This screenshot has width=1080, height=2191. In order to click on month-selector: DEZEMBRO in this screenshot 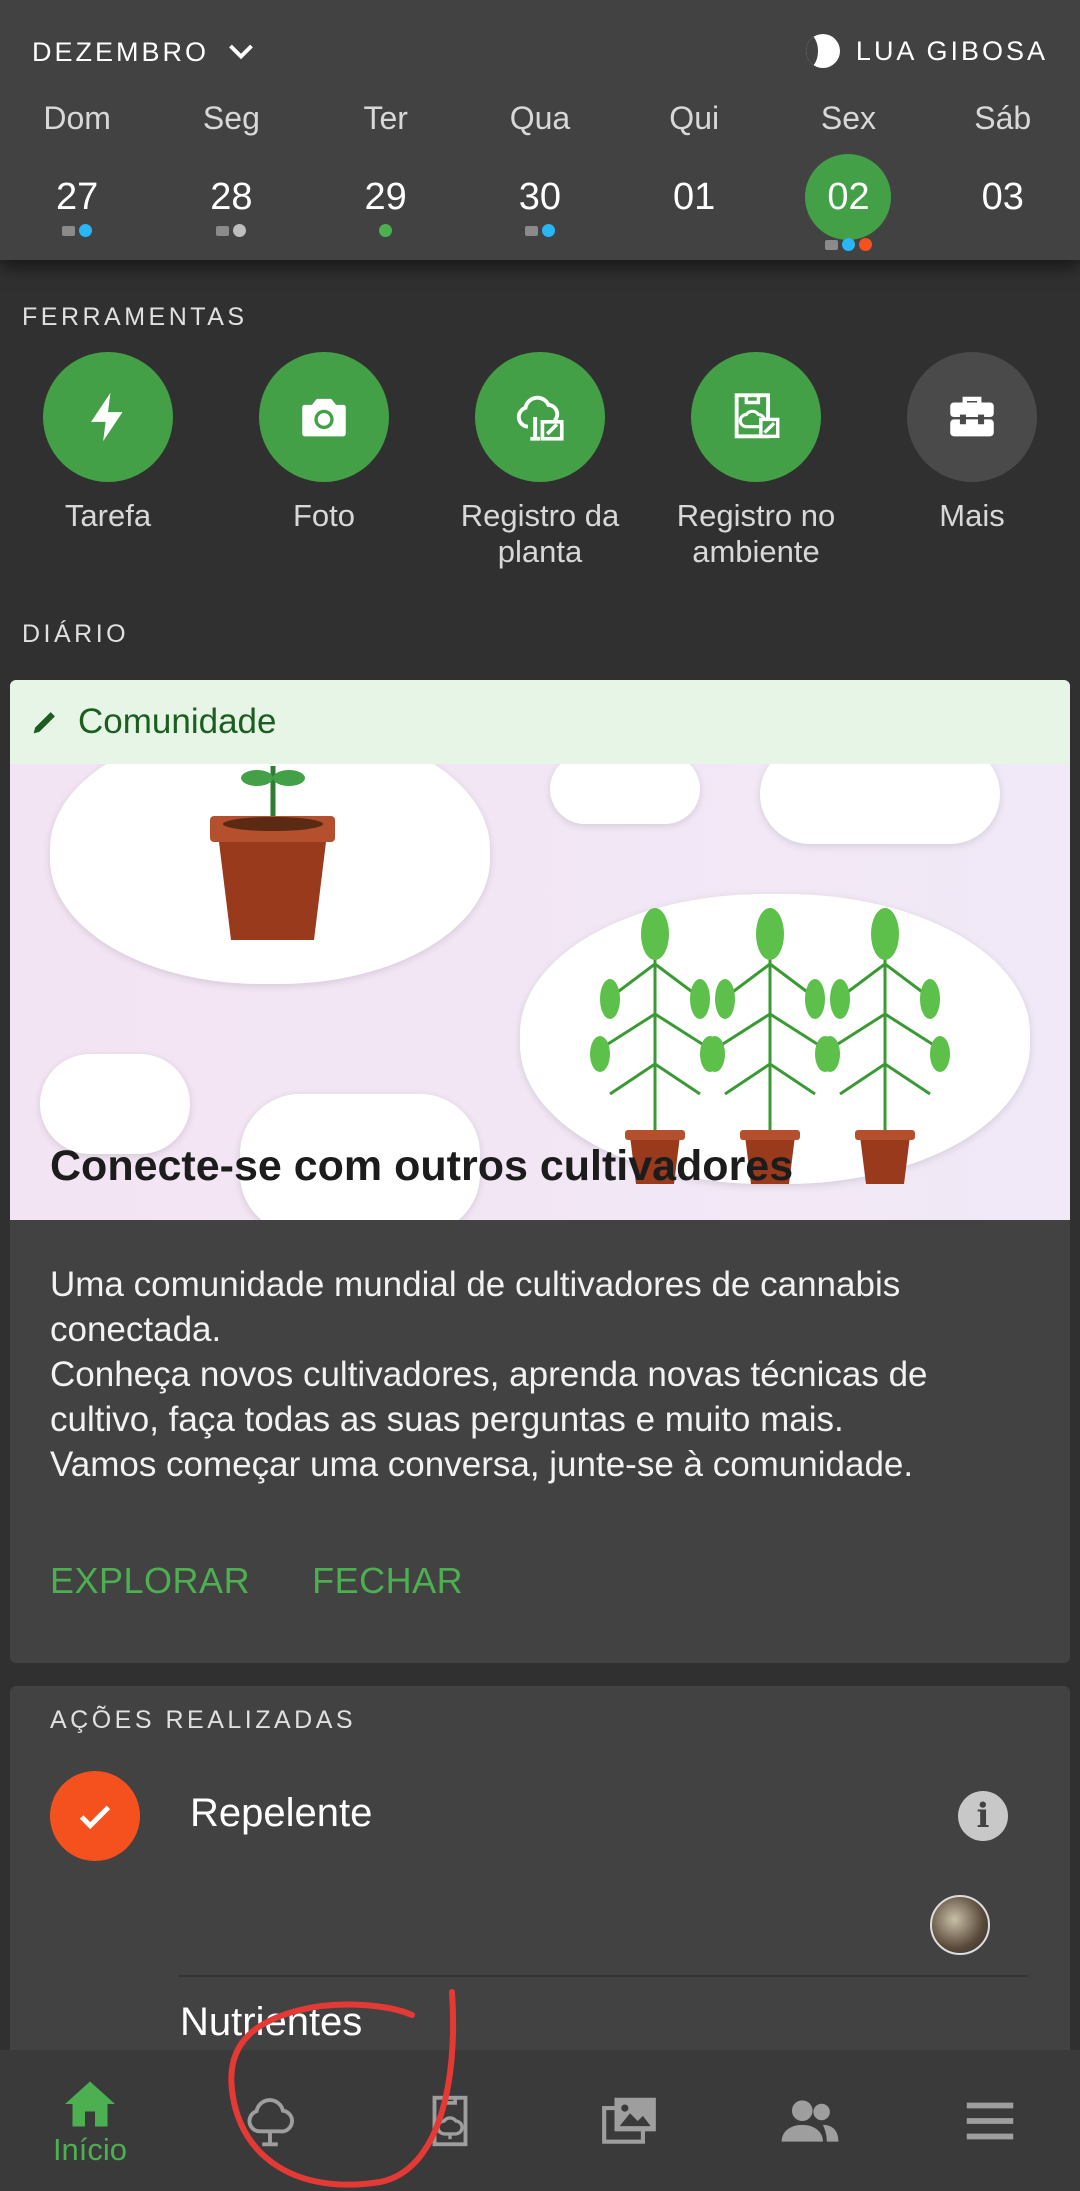, I will do `click(145, 52)`.